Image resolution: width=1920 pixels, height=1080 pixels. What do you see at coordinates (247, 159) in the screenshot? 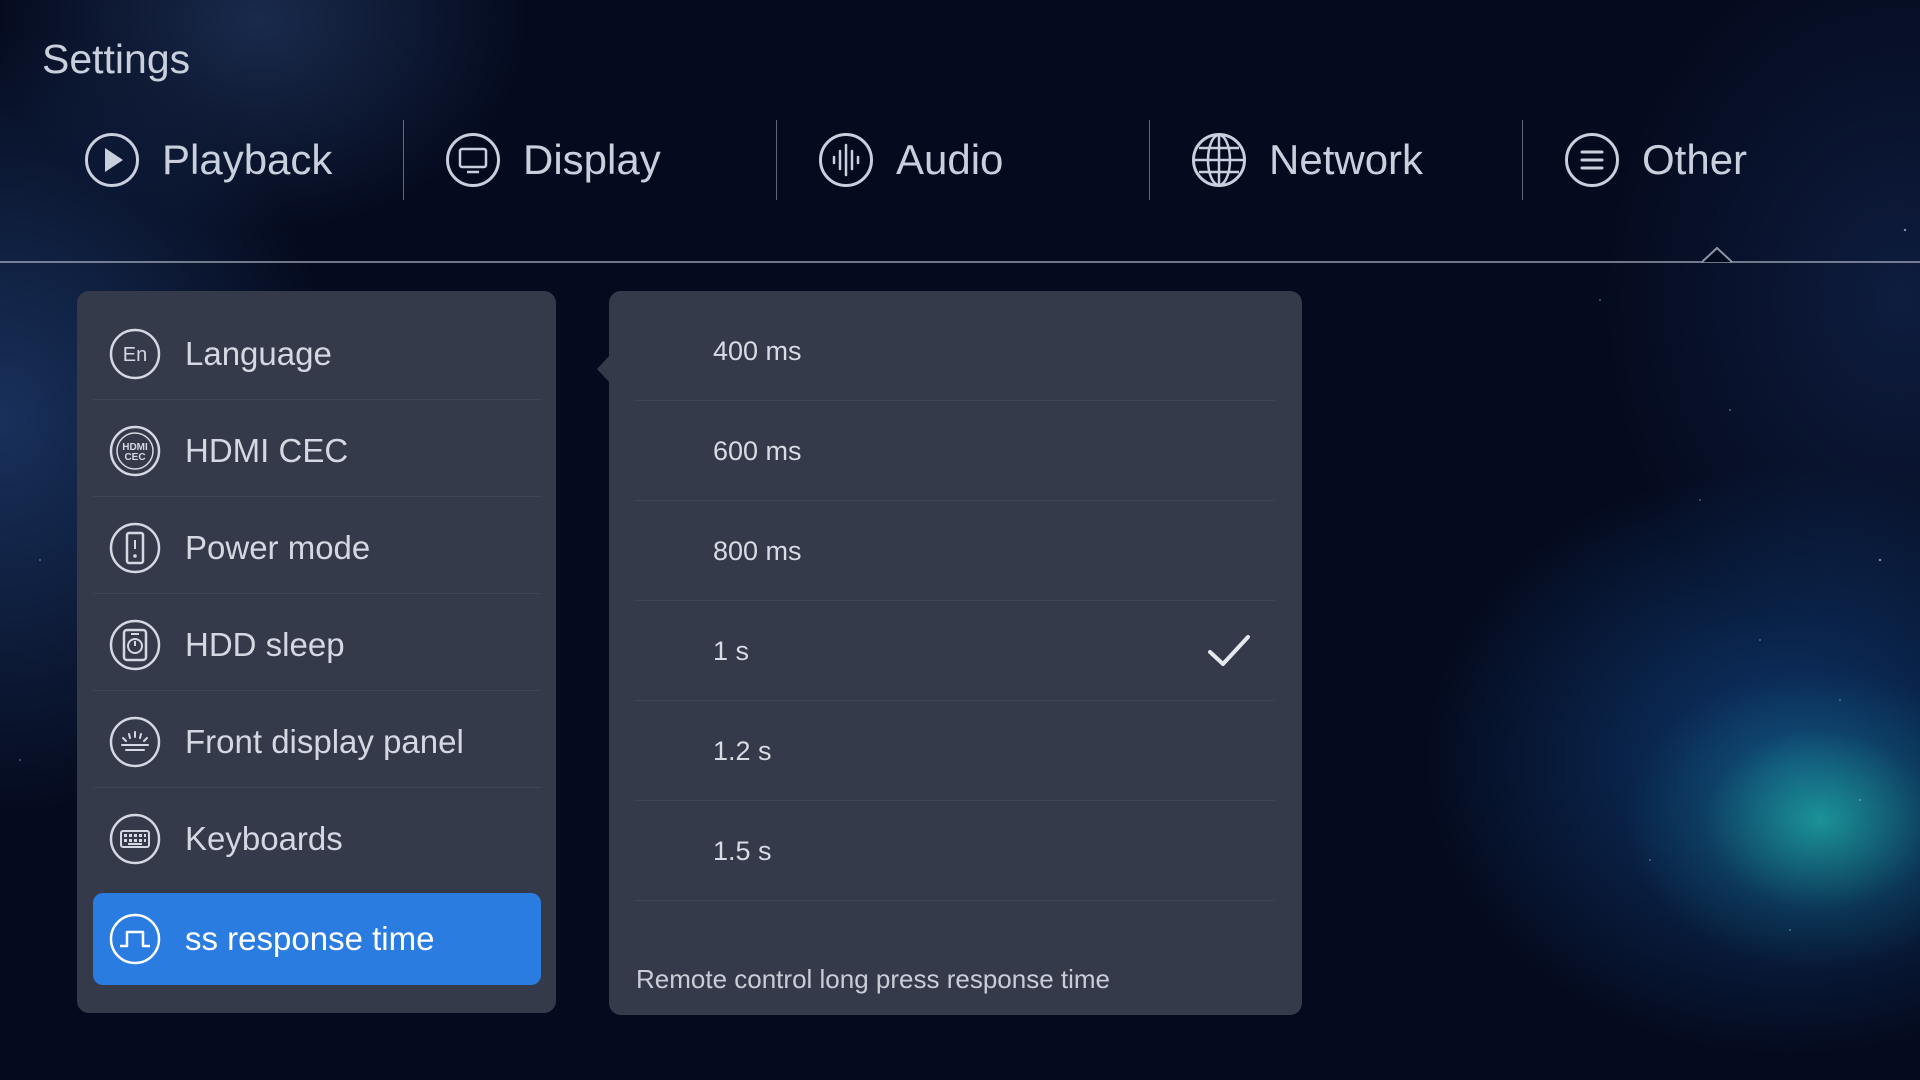
I see `tab-label: Playback` at bounding box center [247, 159].